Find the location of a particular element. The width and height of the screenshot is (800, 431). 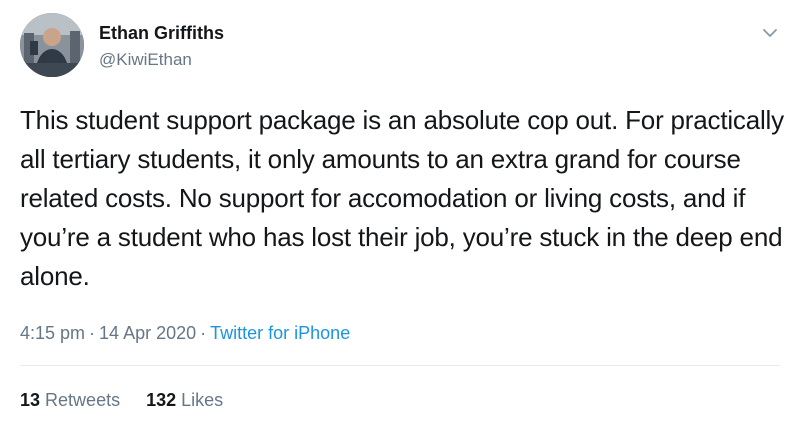

tweet-date: 14 Apr 2020 is located at coordinates (147, 333).